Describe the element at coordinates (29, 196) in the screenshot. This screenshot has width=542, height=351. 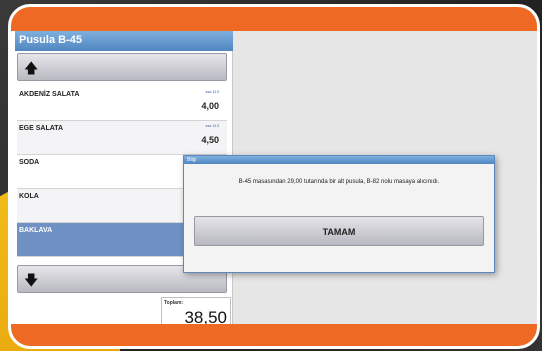
I see `item-name: KOLA` at that location.